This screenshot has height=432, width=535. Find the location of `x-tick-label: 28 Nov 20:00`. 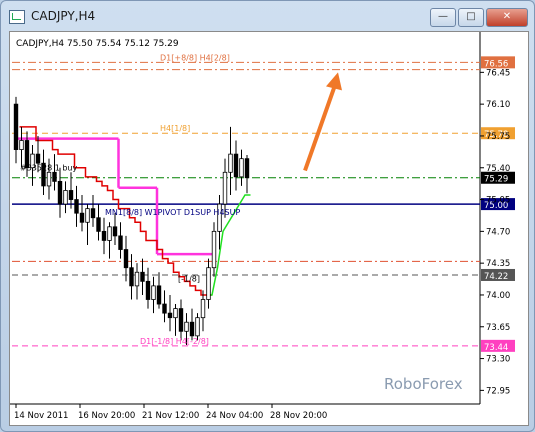

x-tick-label: 28 Nov 20:00 is located at coordinates (298, 416).